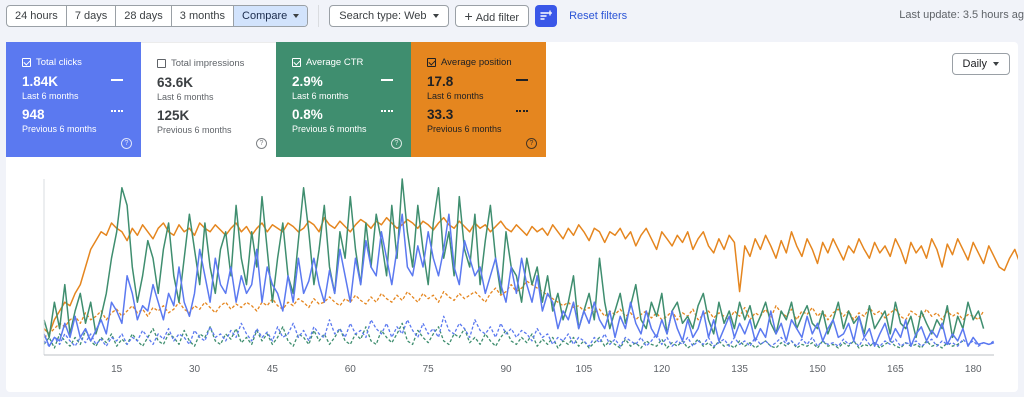  Describe the element at coordinates (173, 115) in the screenshot. I see `metric-prev-value: 125K` at that location.